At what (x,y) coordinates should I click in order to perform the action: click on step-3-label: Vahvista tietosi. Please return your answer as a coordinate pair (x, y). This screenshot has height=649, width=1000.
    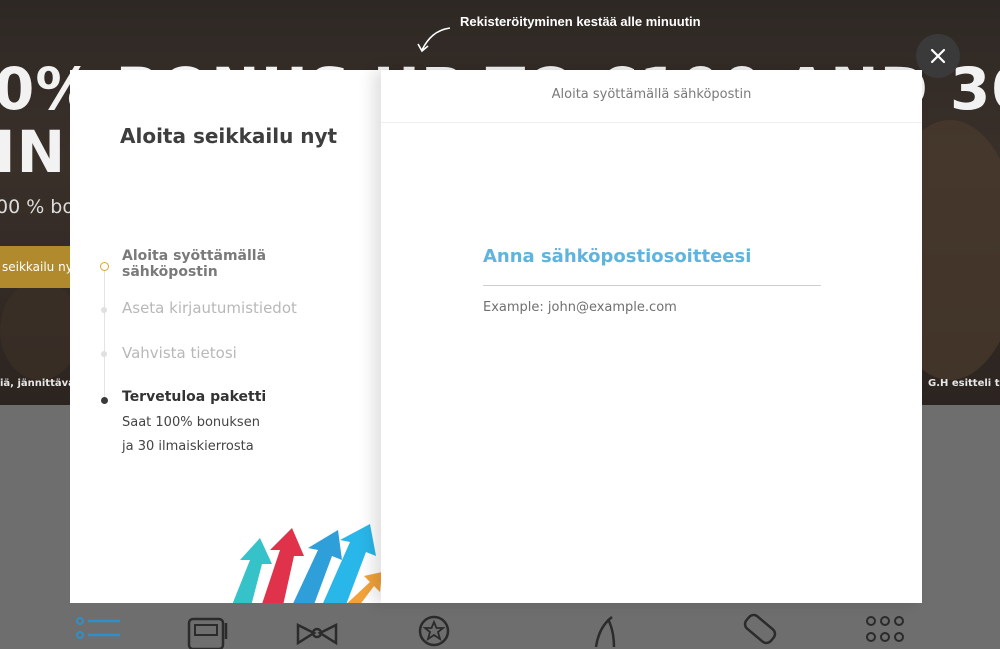
    Looking at the image, I should click on (179, 353).